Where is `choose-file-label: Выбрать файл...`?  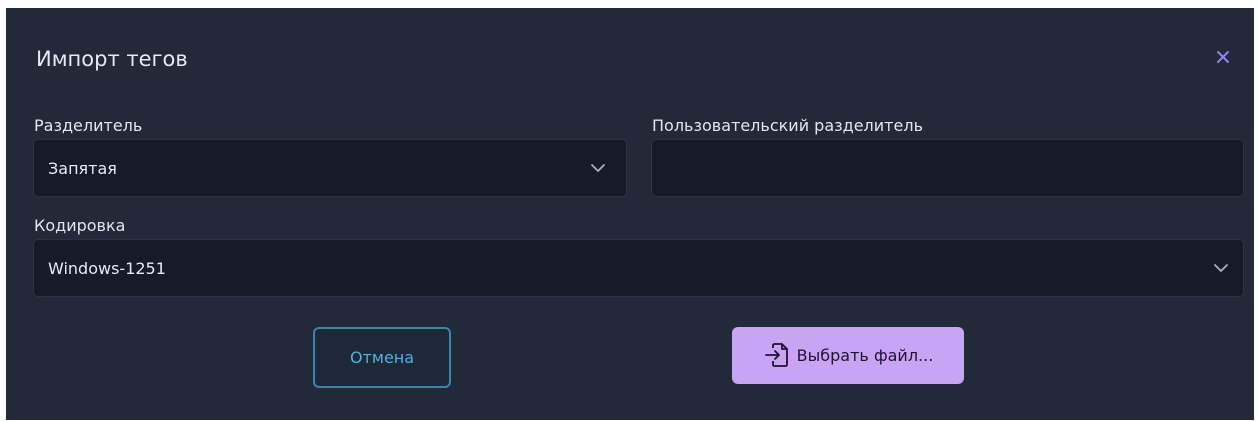
choose-file-label: Выбрать файл... is located at coordinates (865, 355).